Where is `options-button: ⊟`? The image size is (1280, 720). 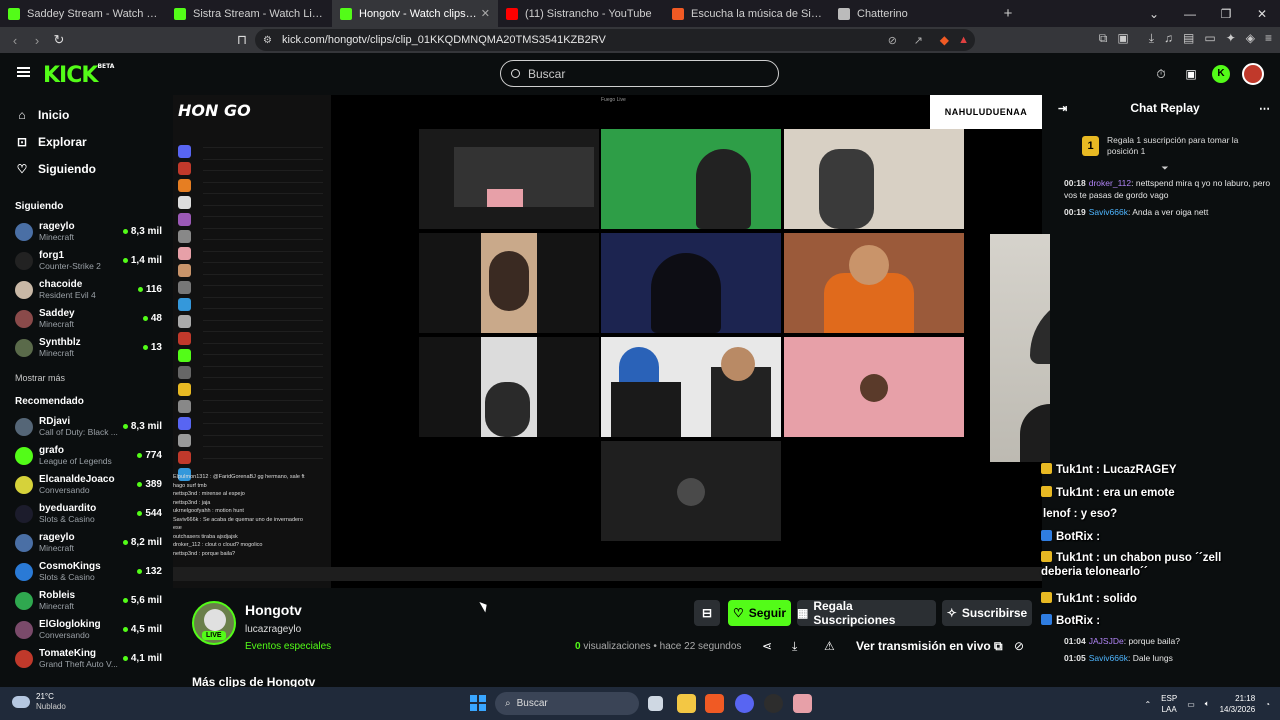 options-button: ⊟ is located at coordinates (707, 613).